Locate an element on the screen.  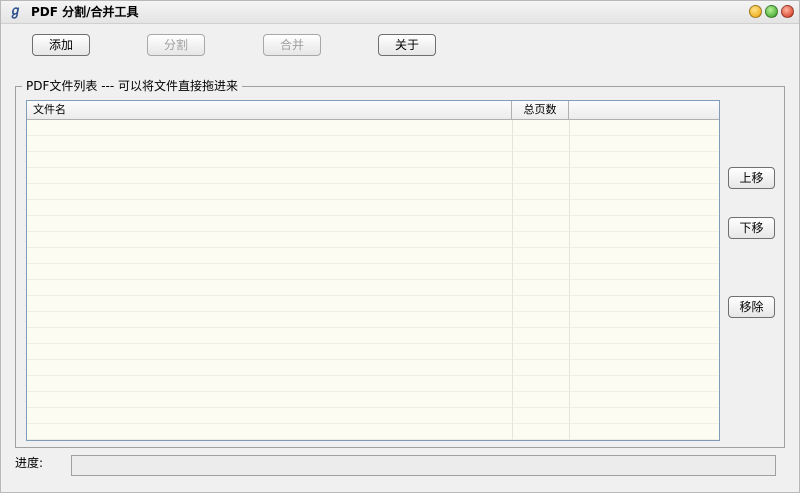
file-list-header: 文件名 总页数 is located at coordinates (373, 110).